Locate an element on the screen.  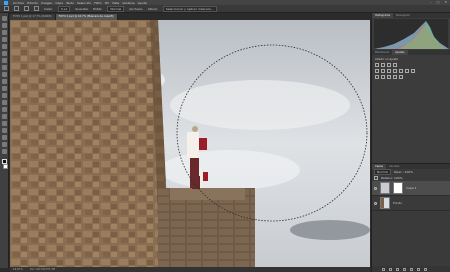
layer-row: Capa 1 is located at coordinates (411, 188).